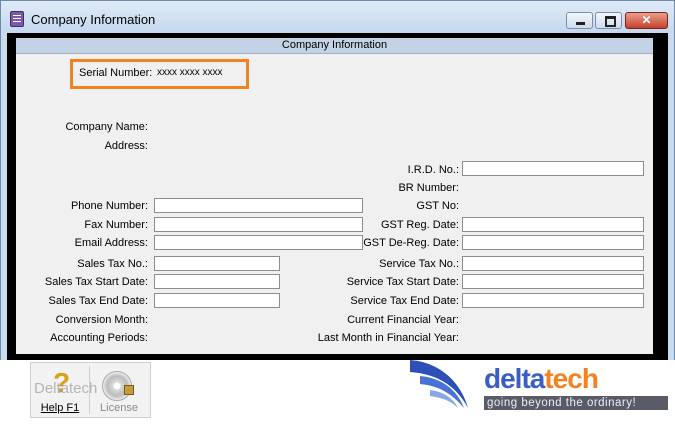 The image size is (675, 434). Describe the element at coordinates (553, 300) in the screenshot. I see `service-tax-end-date-field` at that location.